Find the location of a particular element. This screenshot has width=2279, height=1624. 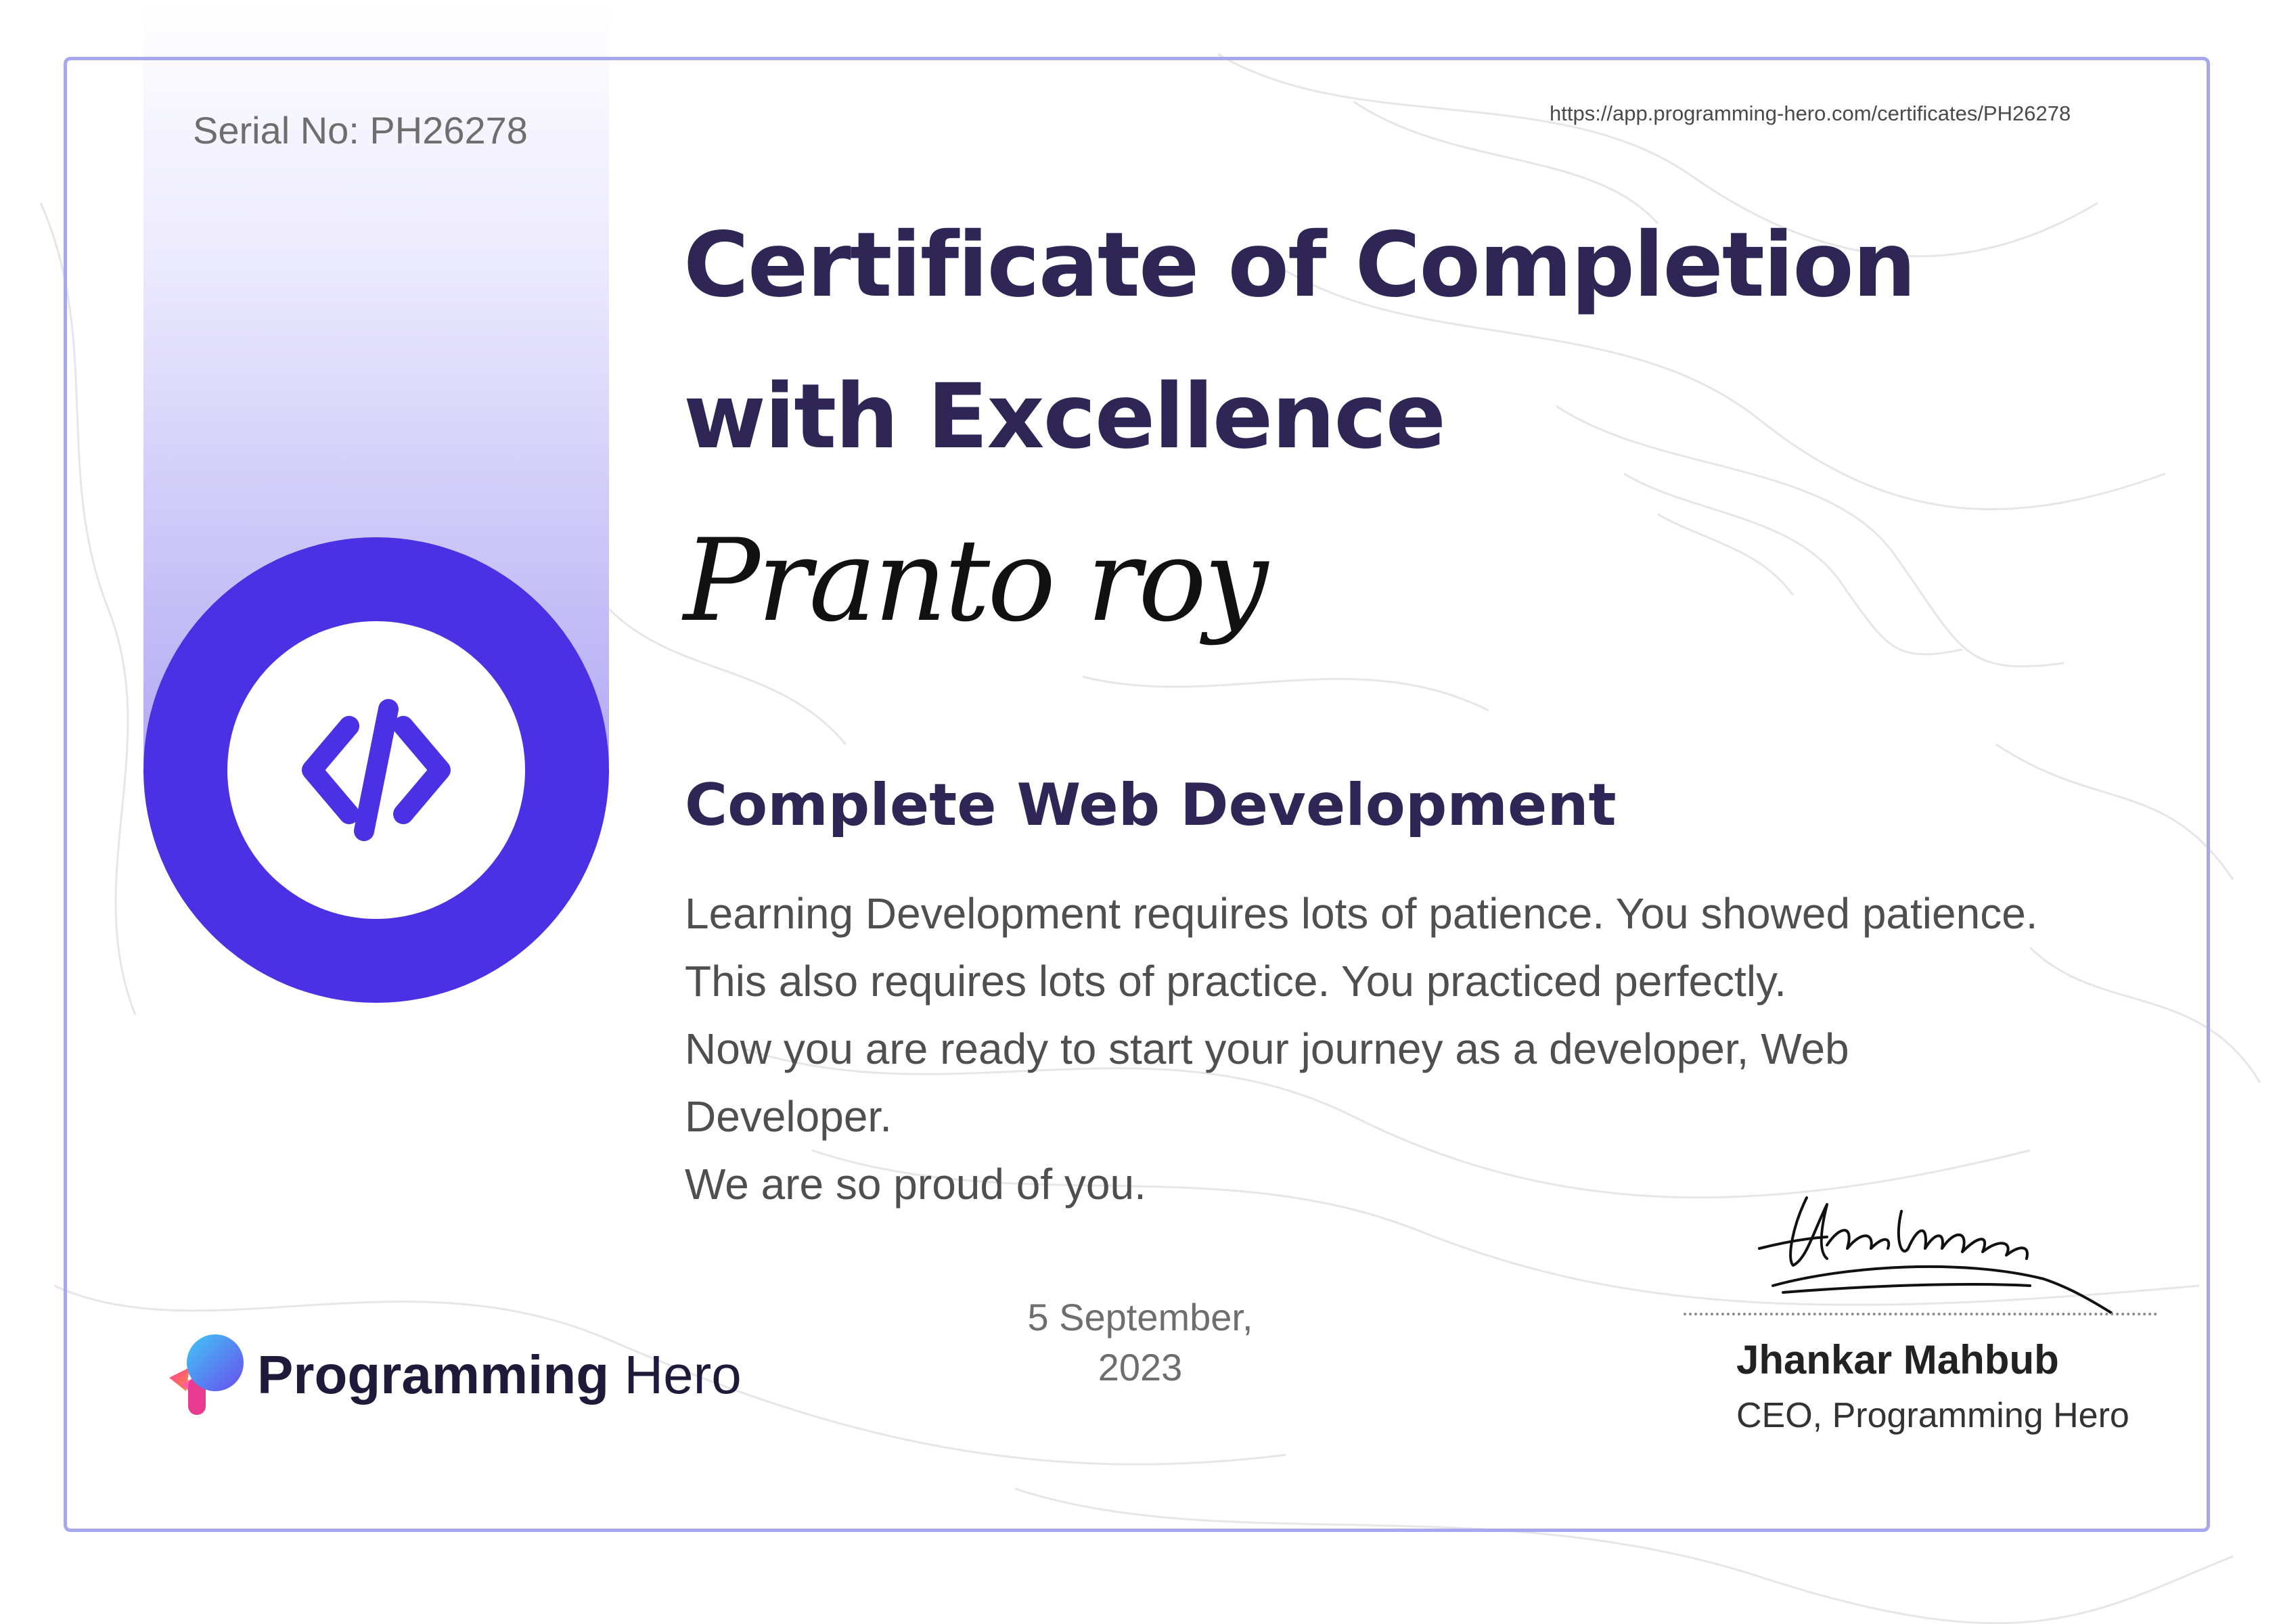

signer-role: CEO, Programming Hero is located at coordinates (1932, 1415).